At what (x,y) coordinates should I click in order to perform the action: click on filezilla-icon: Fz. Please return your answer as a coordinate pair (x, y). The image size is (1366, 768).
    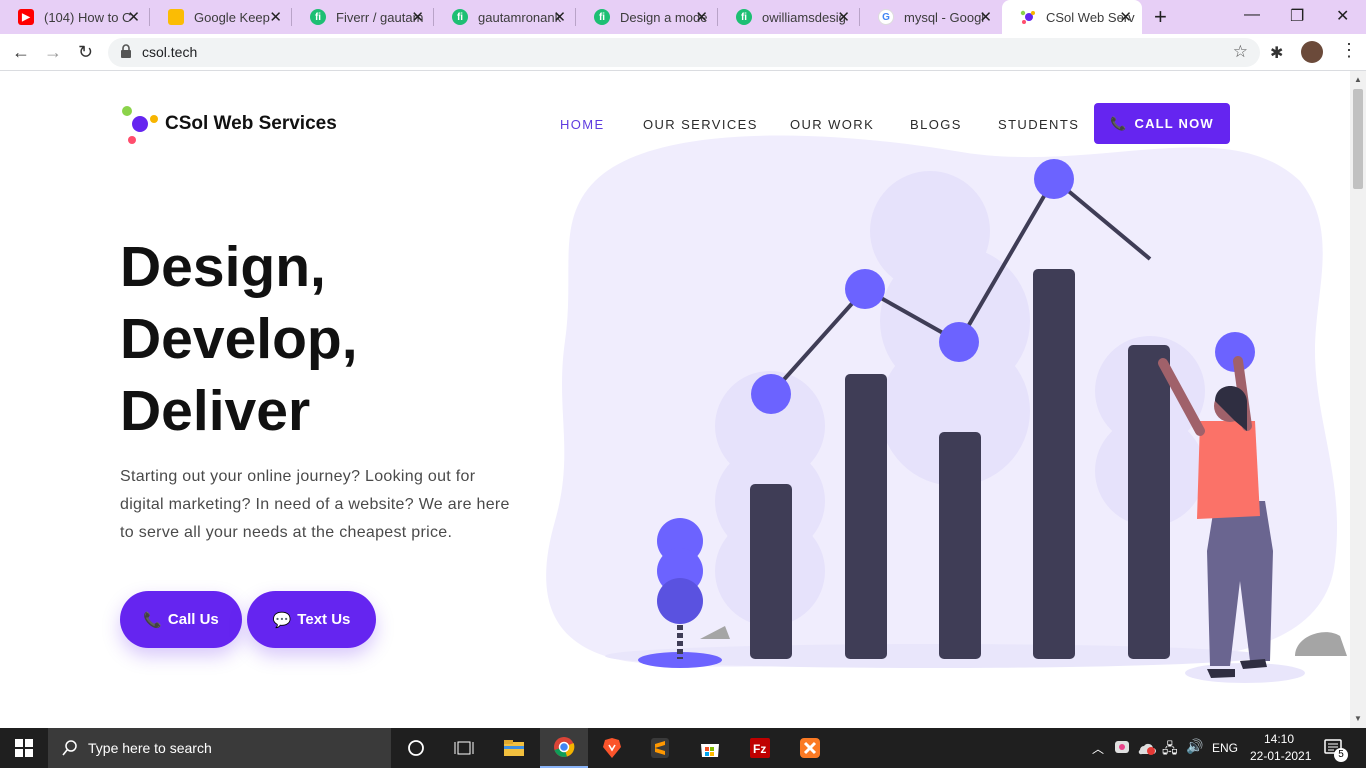
    Looking at the image, I should click on (760, 748).